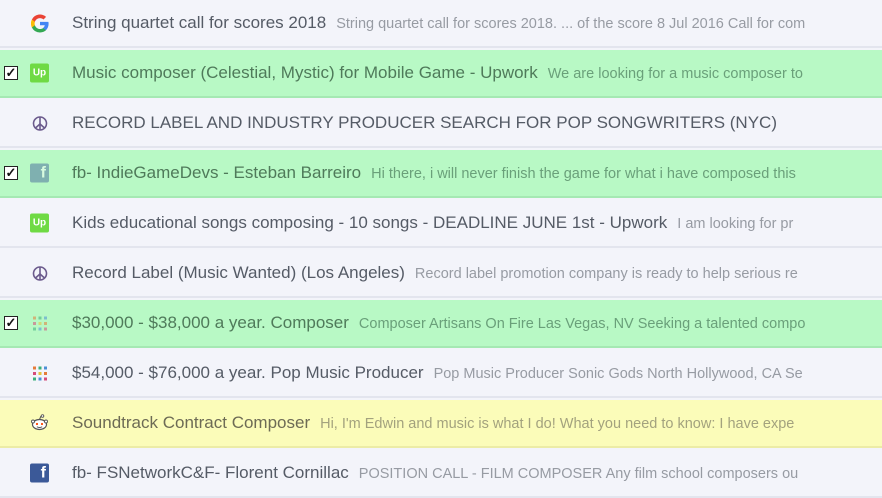 The height and width of the screenshot is (498, 882). Describe the element at coordinates (39, 23) in the screenshot. I see `google-icon` at that location.